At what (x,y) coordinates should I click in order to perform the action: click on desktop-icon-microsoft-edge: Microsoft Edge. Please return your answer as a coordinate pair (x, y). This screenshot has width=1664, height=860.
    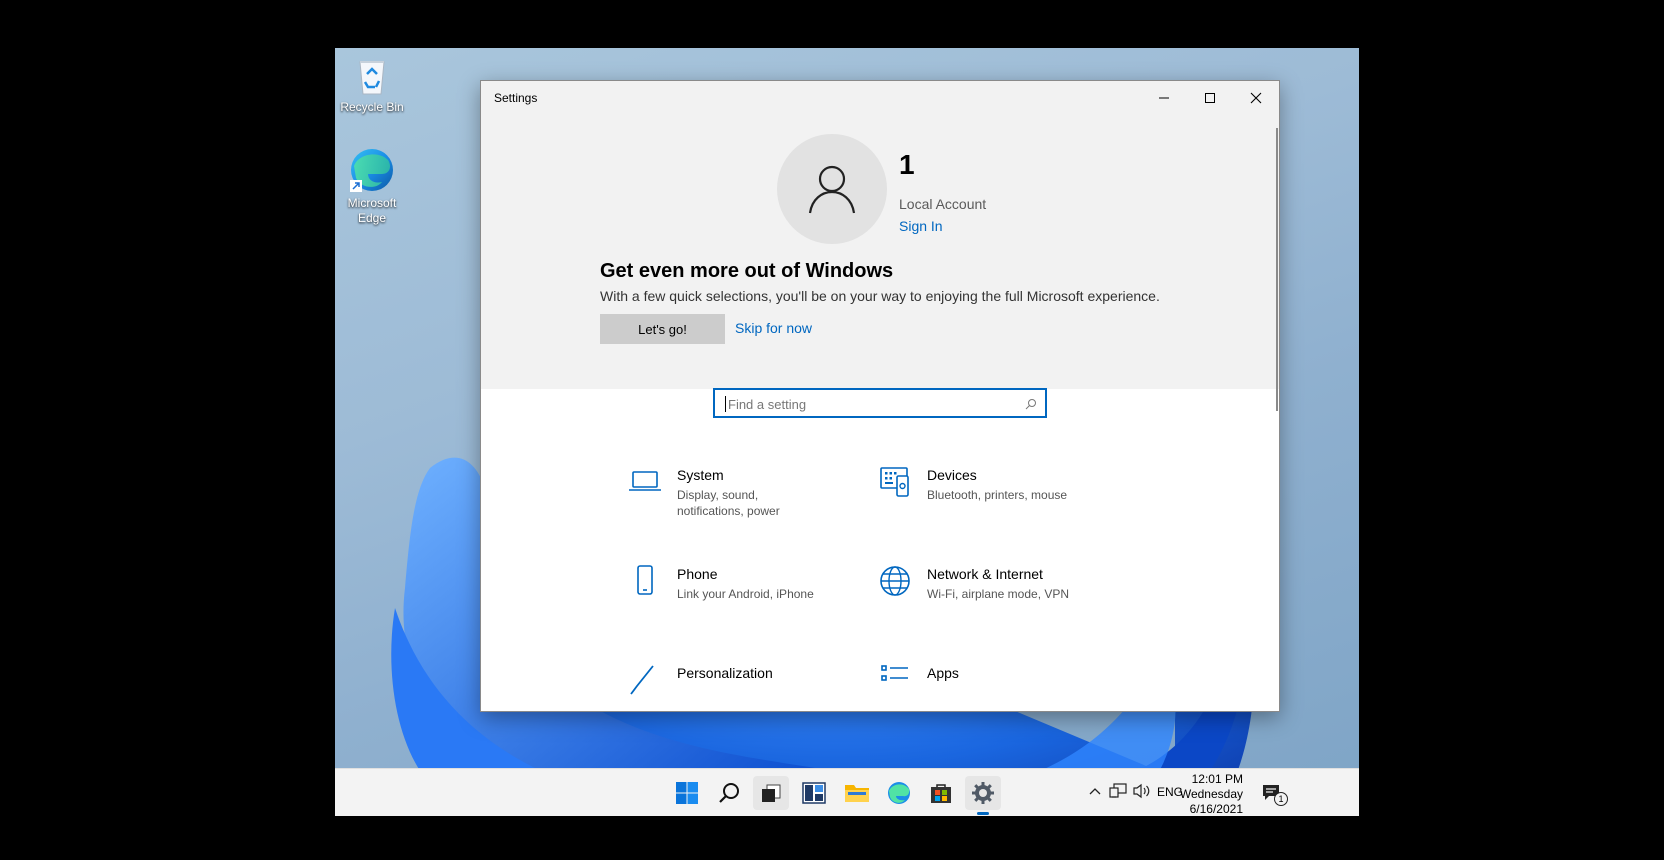
    Looking at the image, I should click on (372, 186).